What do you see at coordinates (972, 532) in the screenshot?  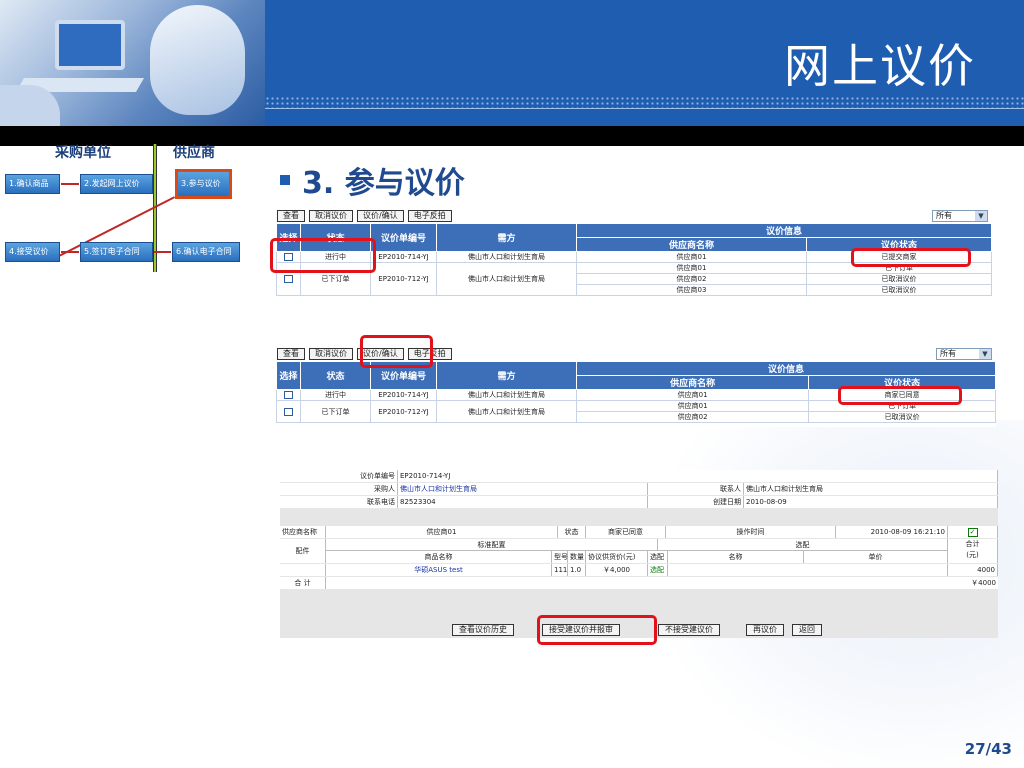 I see `check-icon: ✓` at bounding box center [972, 532].